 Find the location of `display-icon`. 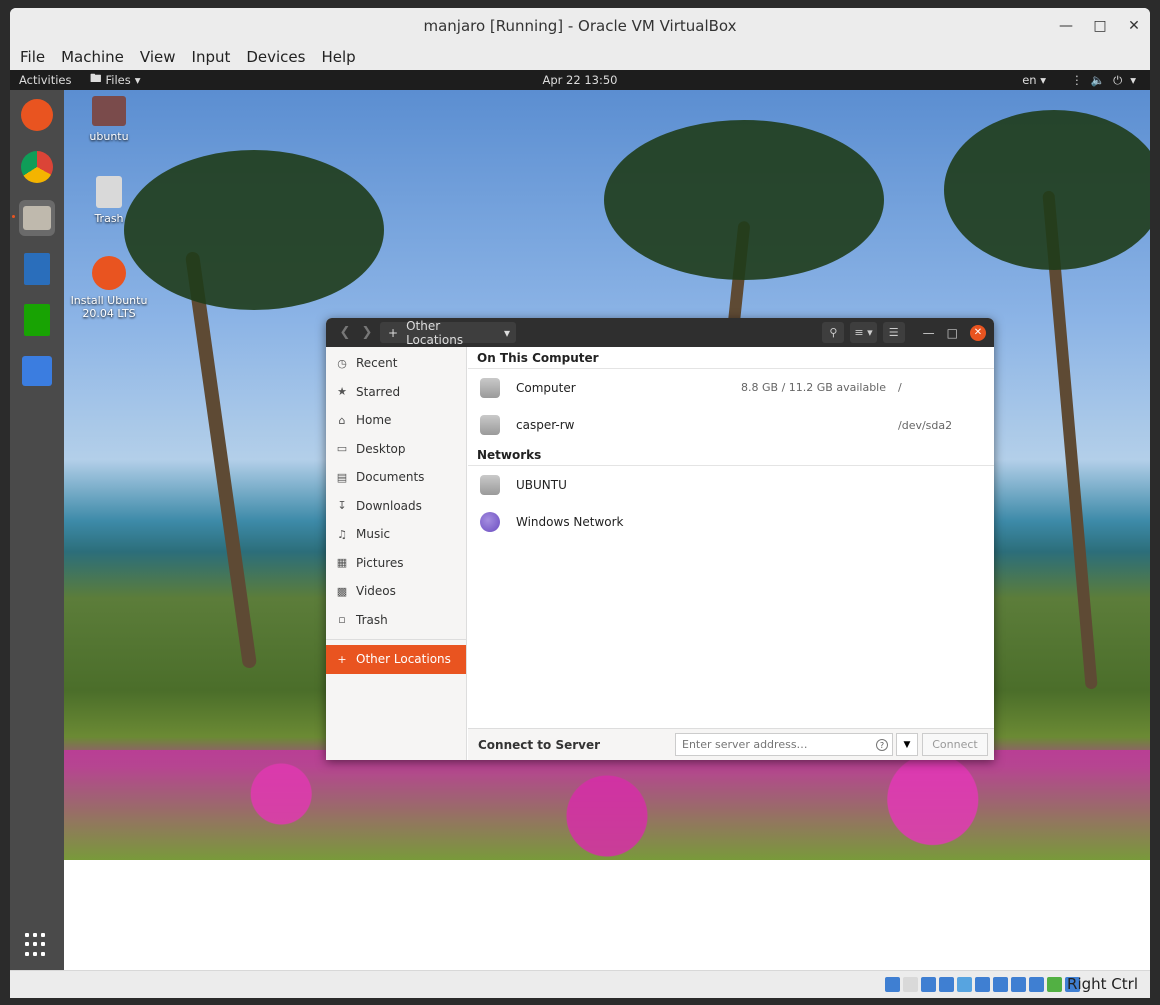

display-icon is located at coordinates (1000, 984).